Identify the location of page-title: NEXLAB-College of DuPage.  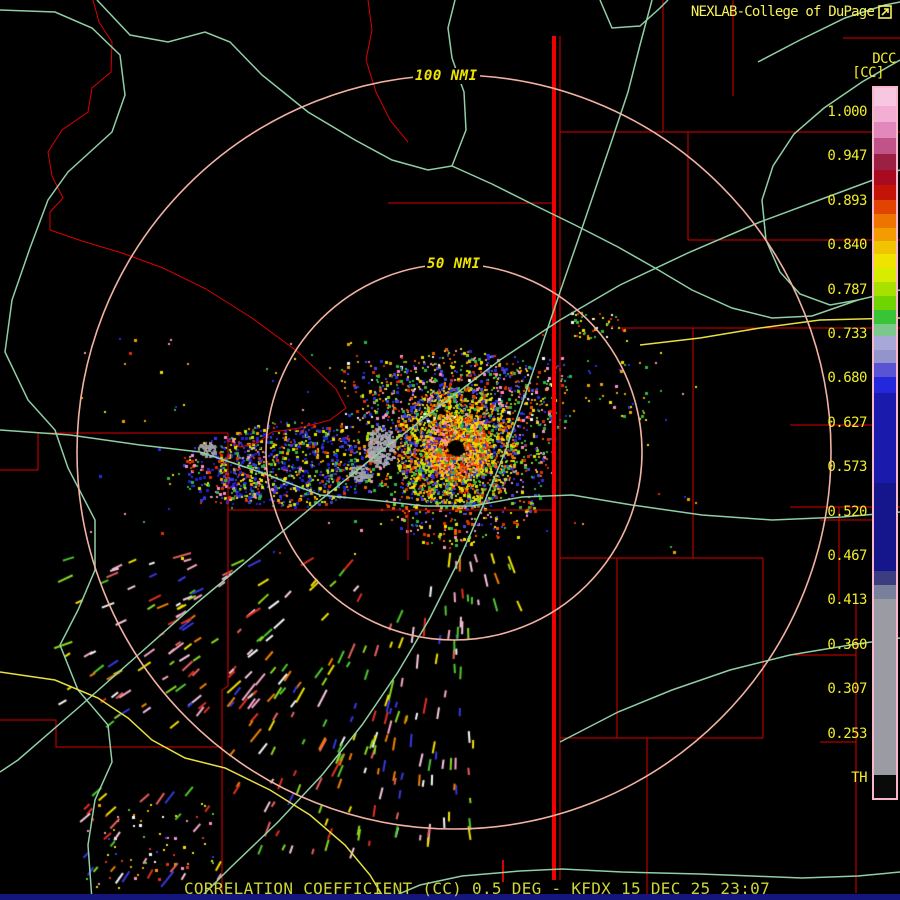
(782, 12).